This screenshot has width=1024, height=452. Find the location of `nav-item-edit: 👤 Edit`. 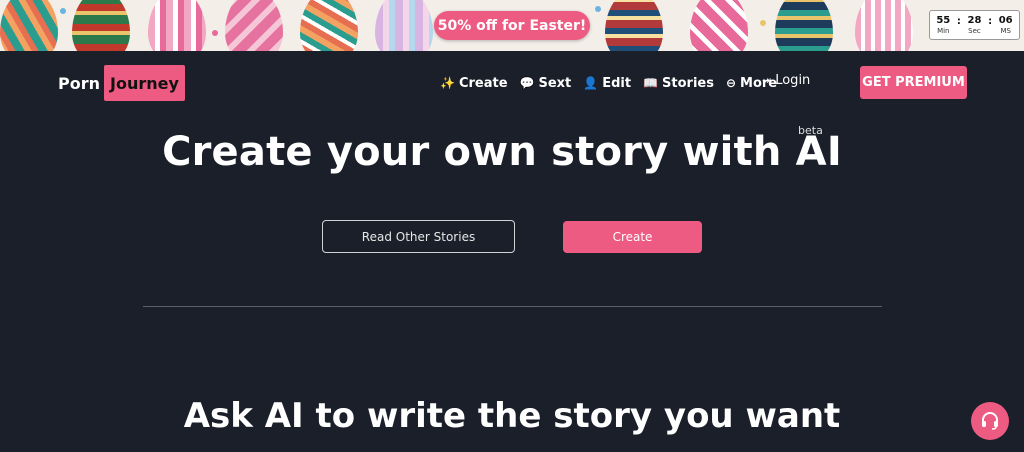

nav-item-edit: 👤 Edit is located at coordinates (607, 83).